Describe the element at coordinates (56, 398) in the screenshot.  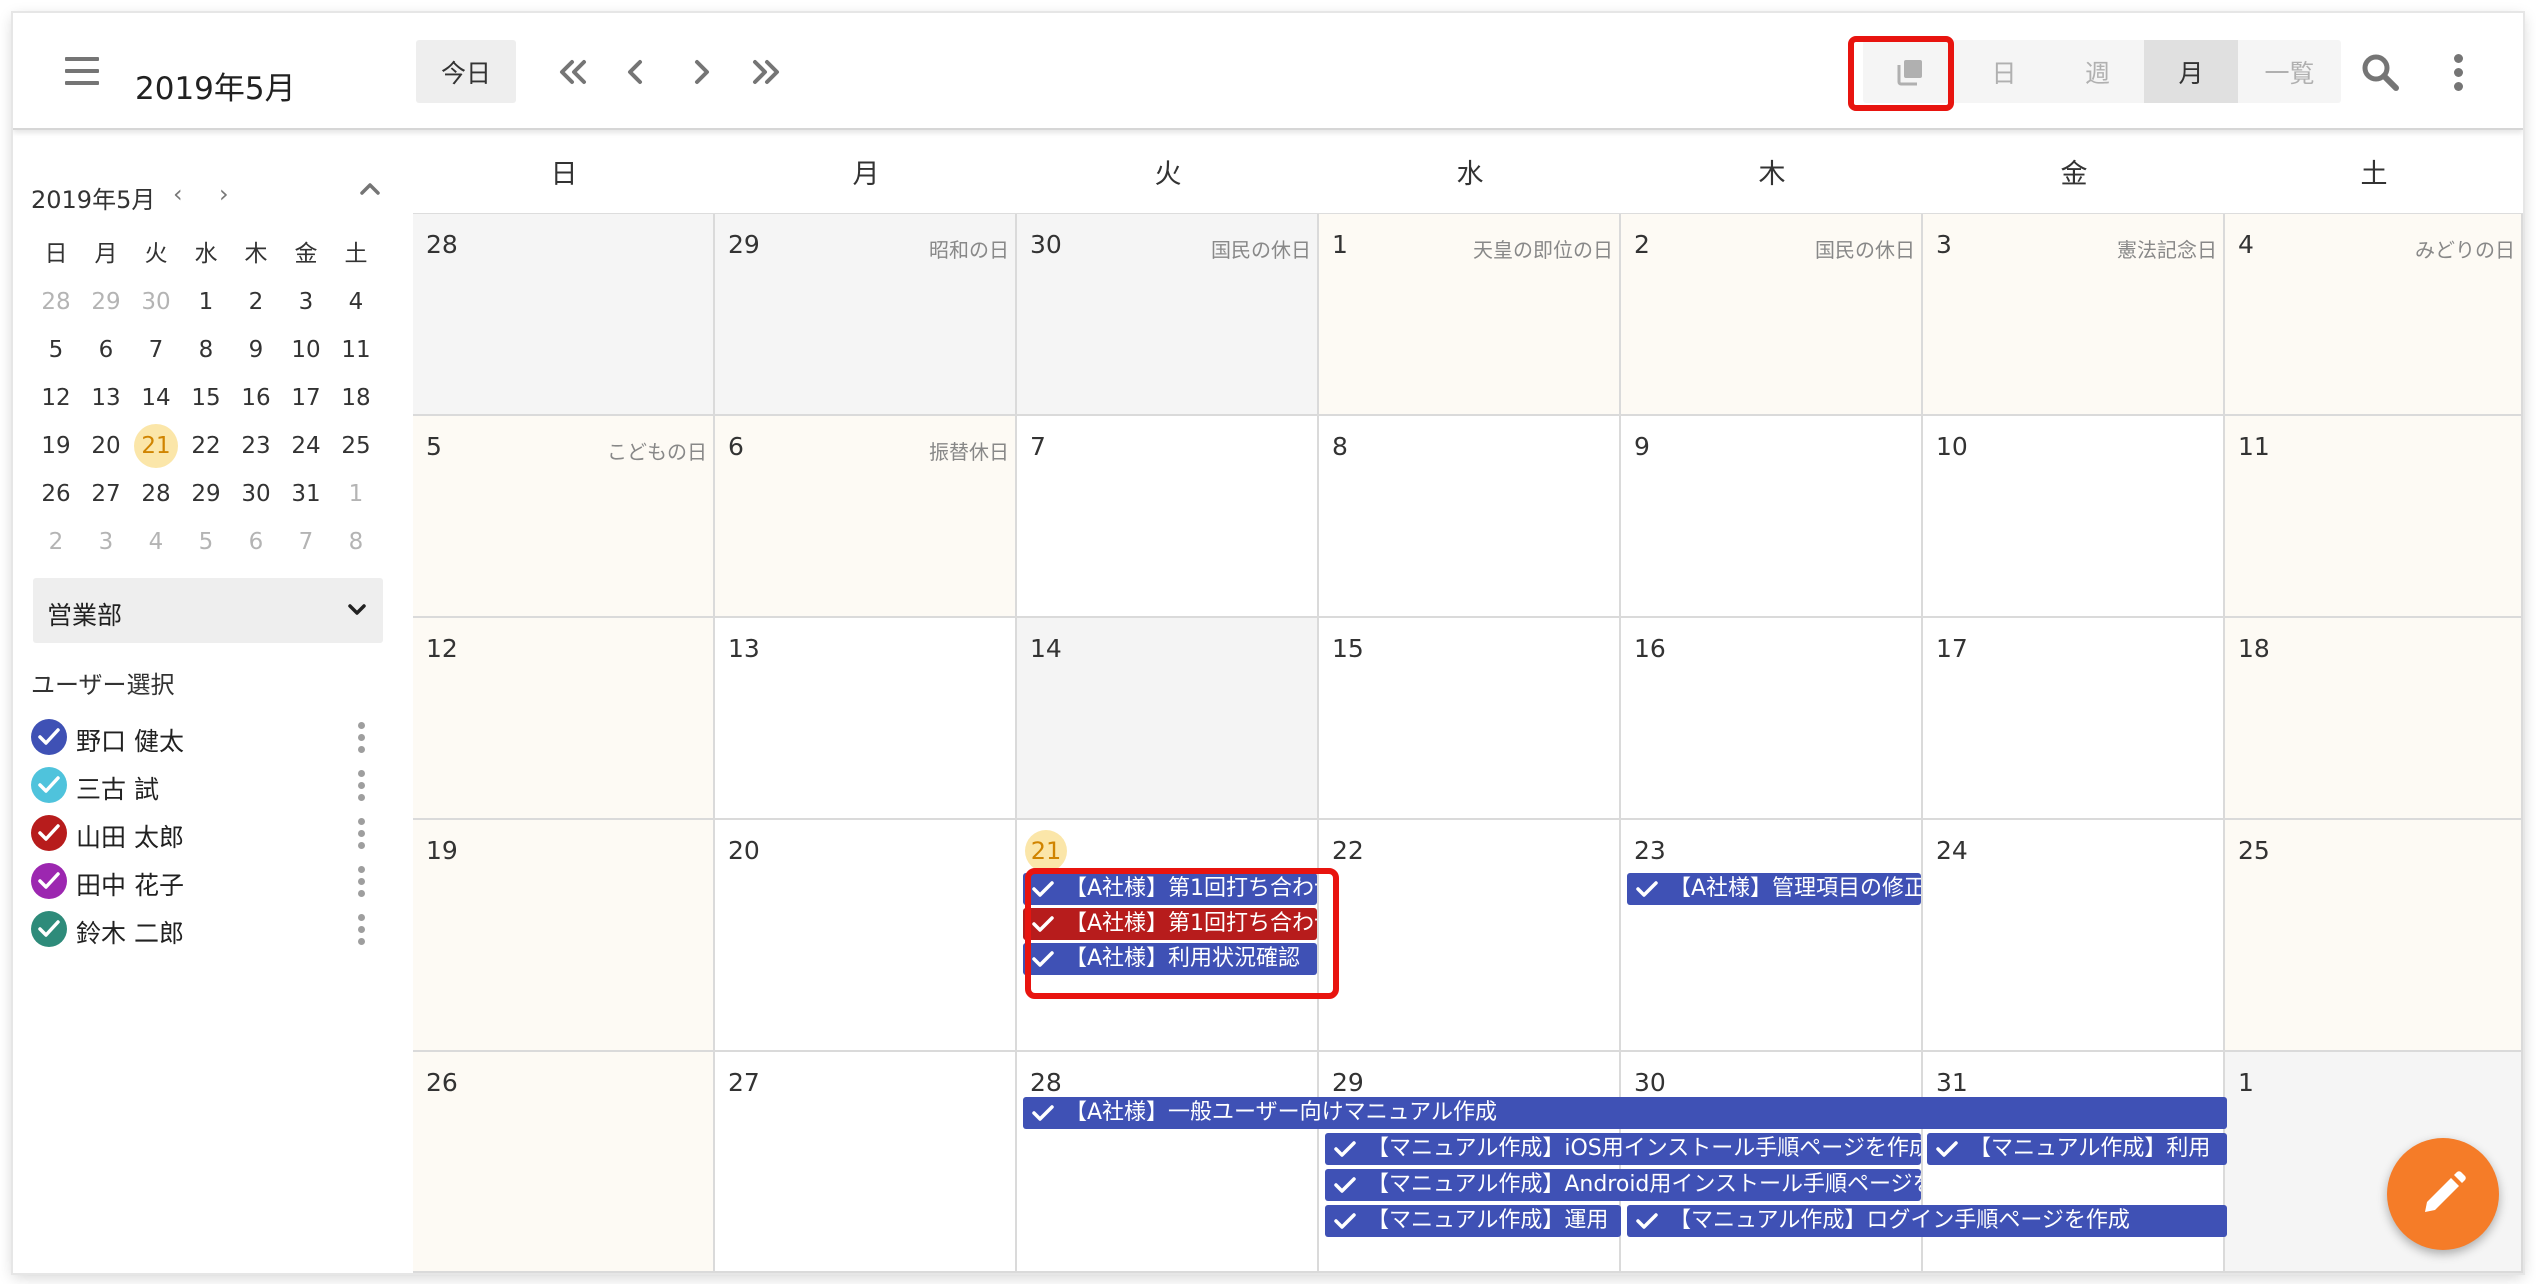
I see `mini-day: 12` at that location.